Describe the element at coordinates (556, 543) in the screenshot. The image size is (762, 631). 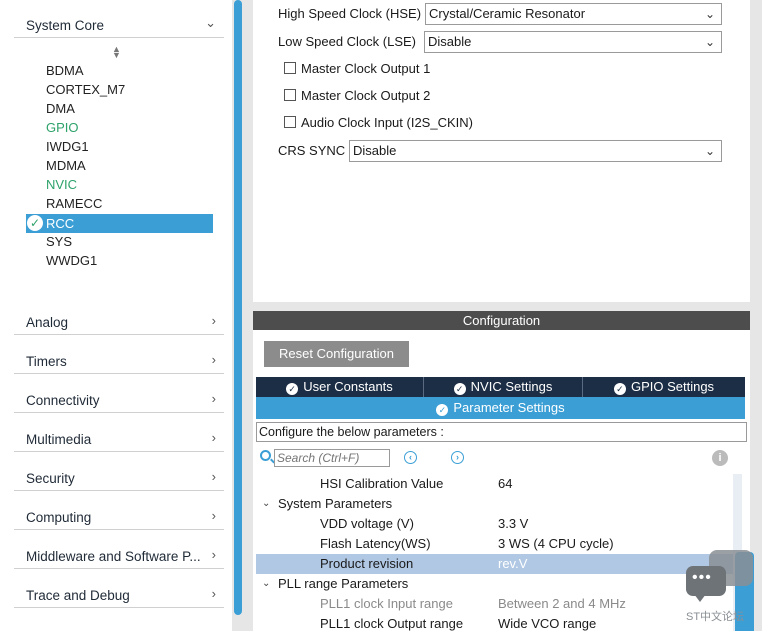
I see `param-value: 3 WS (4 CPU cycle)` at that location.